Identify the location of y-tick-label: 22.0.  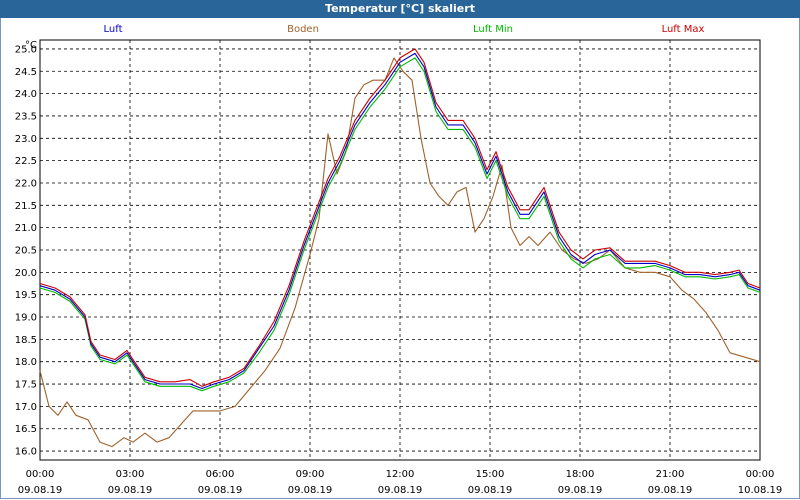
(26, 183).